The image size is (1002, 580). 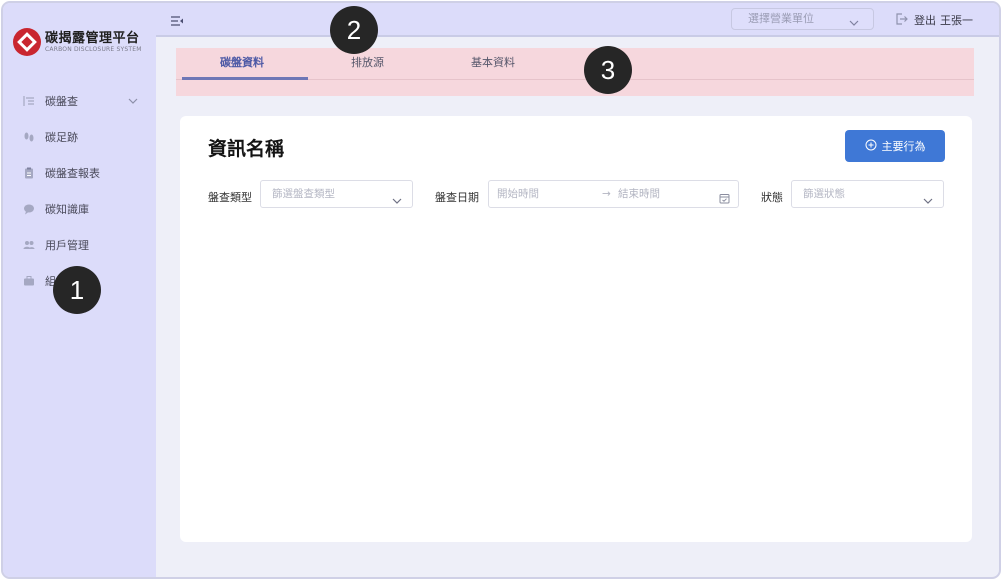 I want to click on logout-button: 登出 王張一, so click(x=934, y=20).